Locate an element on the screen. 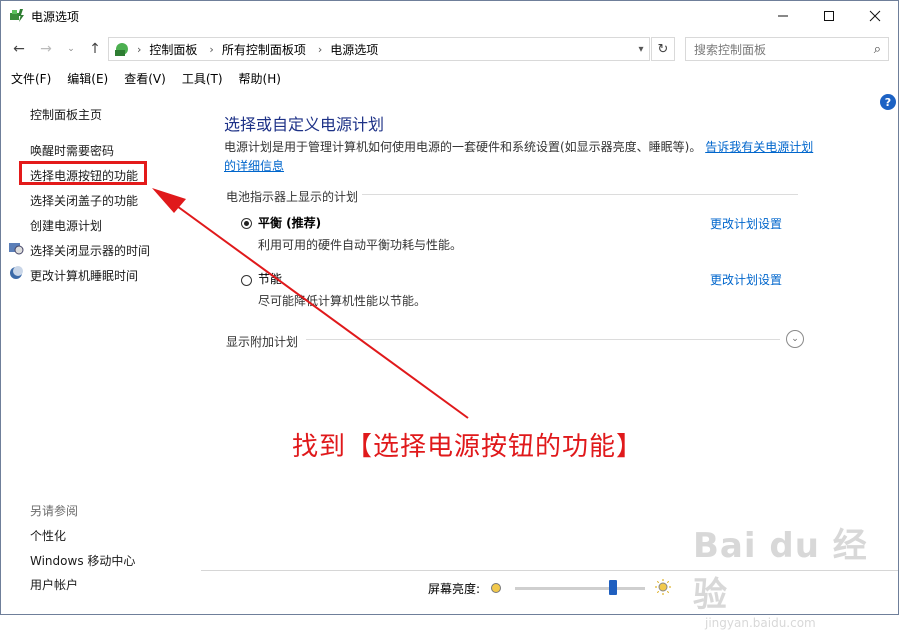  brightness-fill is located at coordinates (564, 588).